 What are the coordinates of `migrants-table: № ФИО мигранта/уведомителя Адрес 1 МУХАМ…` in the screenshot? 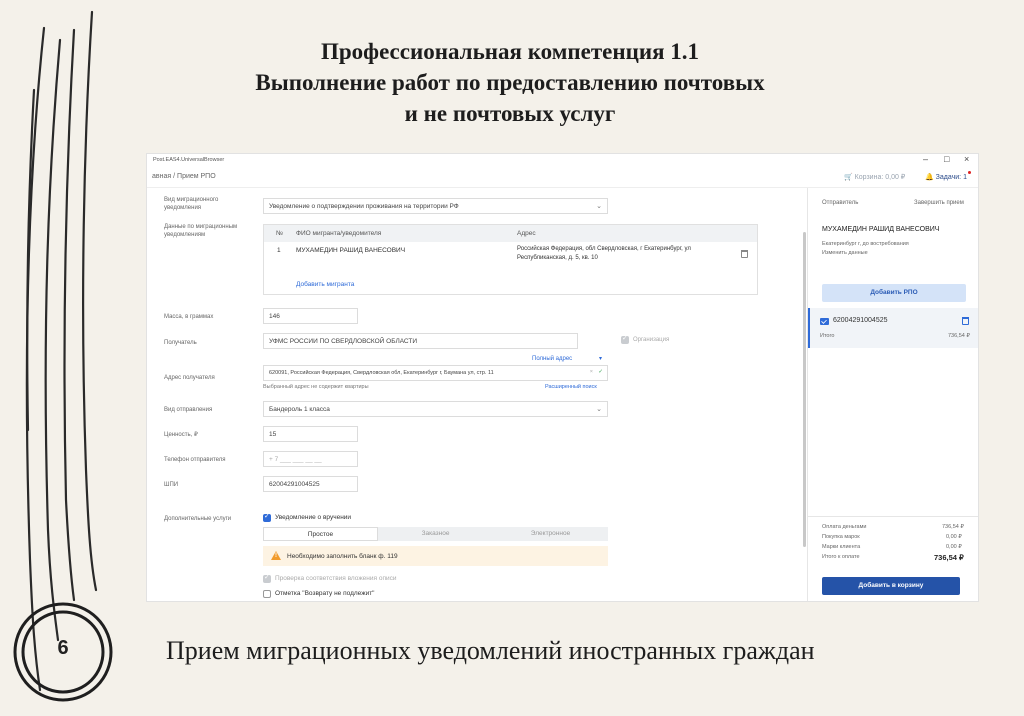 It's located at (510, 259).